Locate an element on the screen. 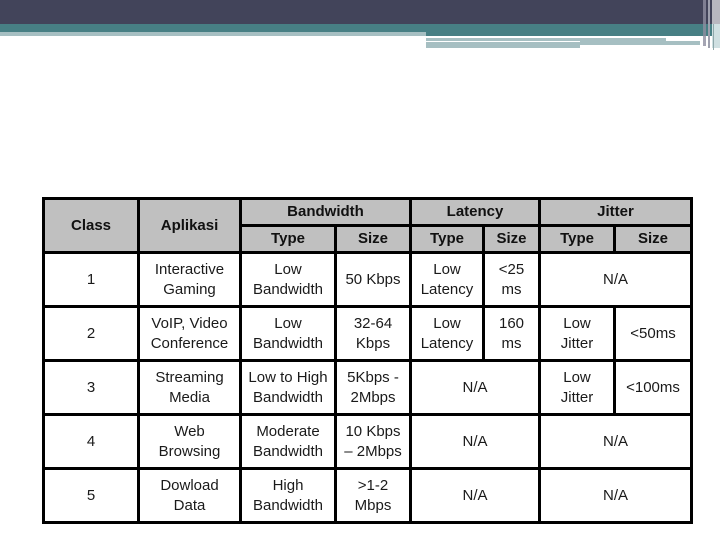 This screenshot has height=540, width=720. cell-bandwidth-size: 5Kbps - 2Mbps is located at coordinates (373, 387).